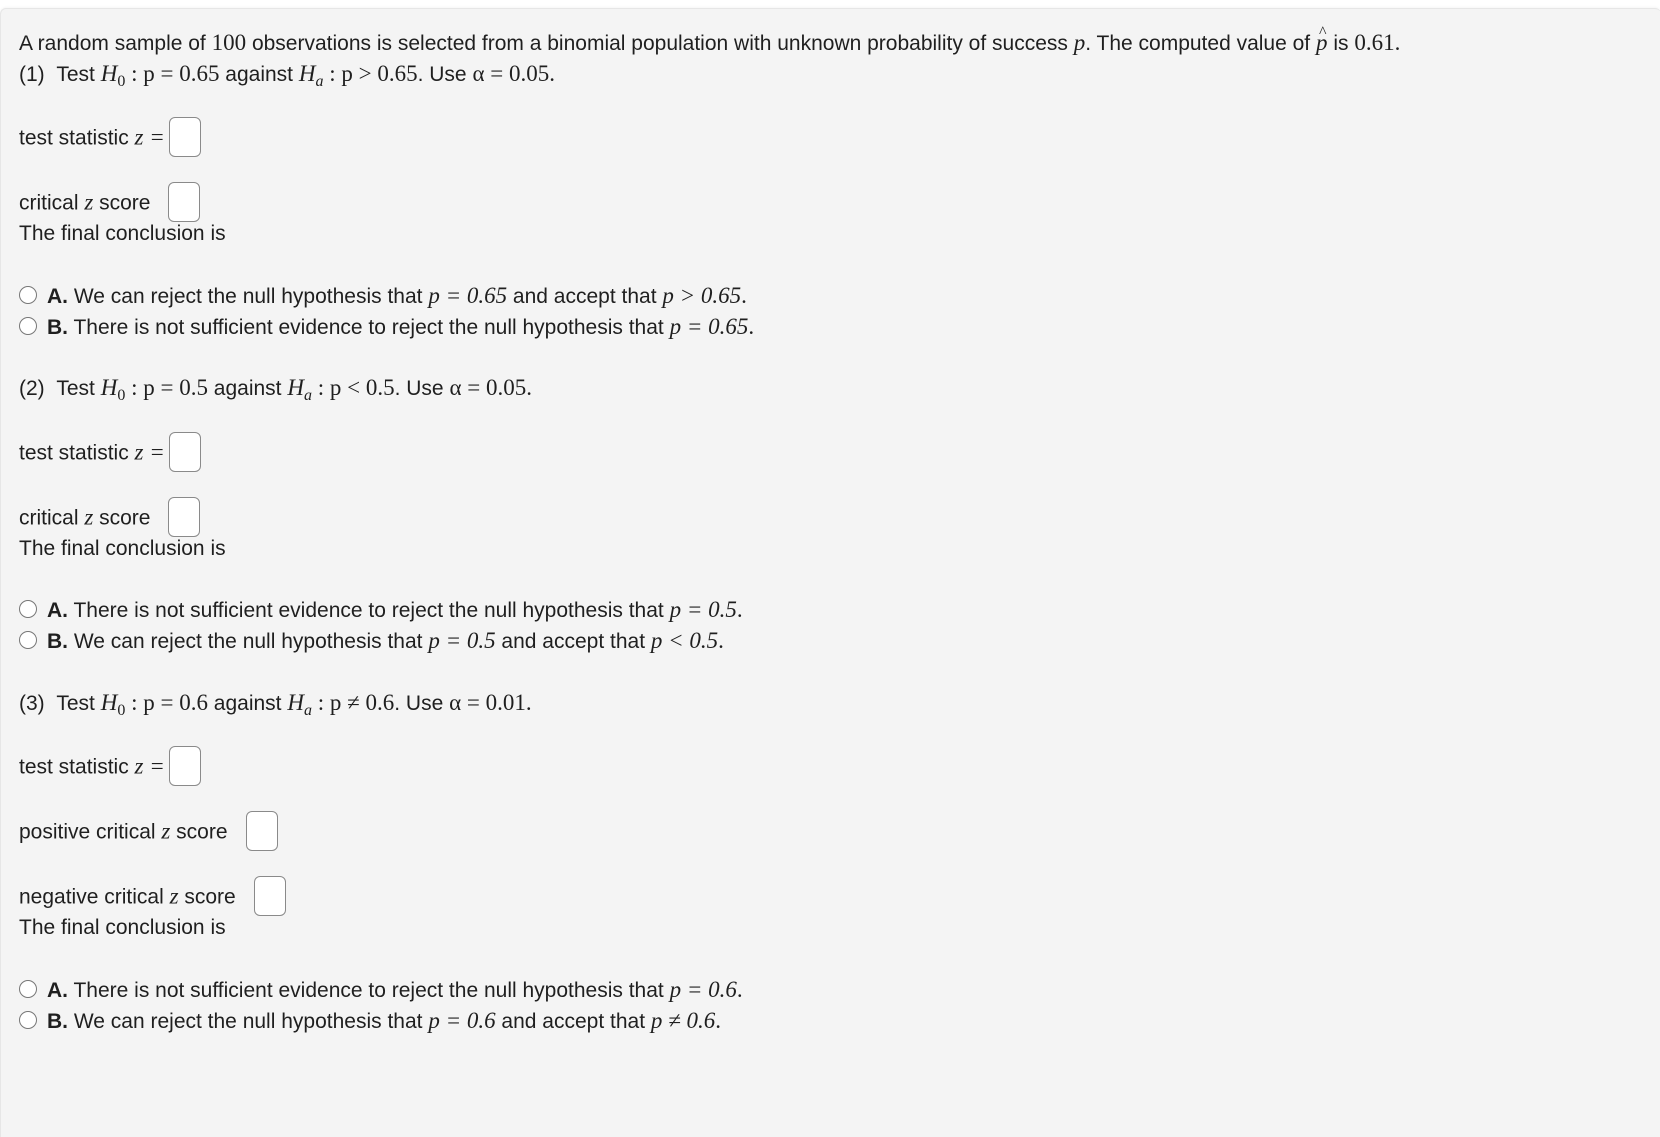 The height and width of the screenshot is (1137, 1660). I want to click on part1-test-statistic-input, so click(184, 137).